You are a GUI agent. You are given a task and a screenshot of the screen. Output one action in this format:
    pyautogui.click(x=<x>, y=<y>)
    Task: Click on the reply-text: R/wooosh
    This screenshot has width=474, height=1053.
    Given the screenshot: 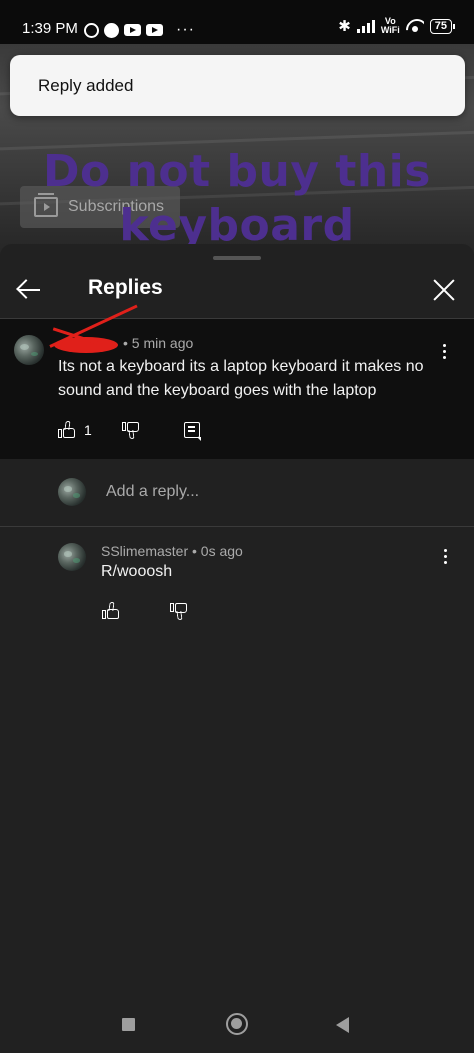 What is the action you would take?
    pyautogui.click(x=137, y=571)
    